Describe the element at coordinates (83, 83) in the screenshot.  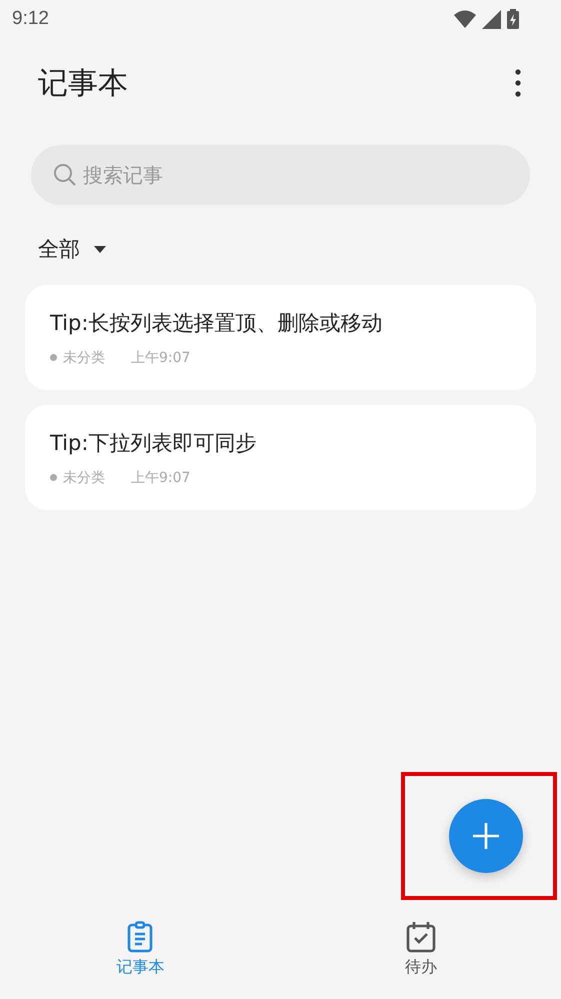
I see `app-title: 记事本` at that location.